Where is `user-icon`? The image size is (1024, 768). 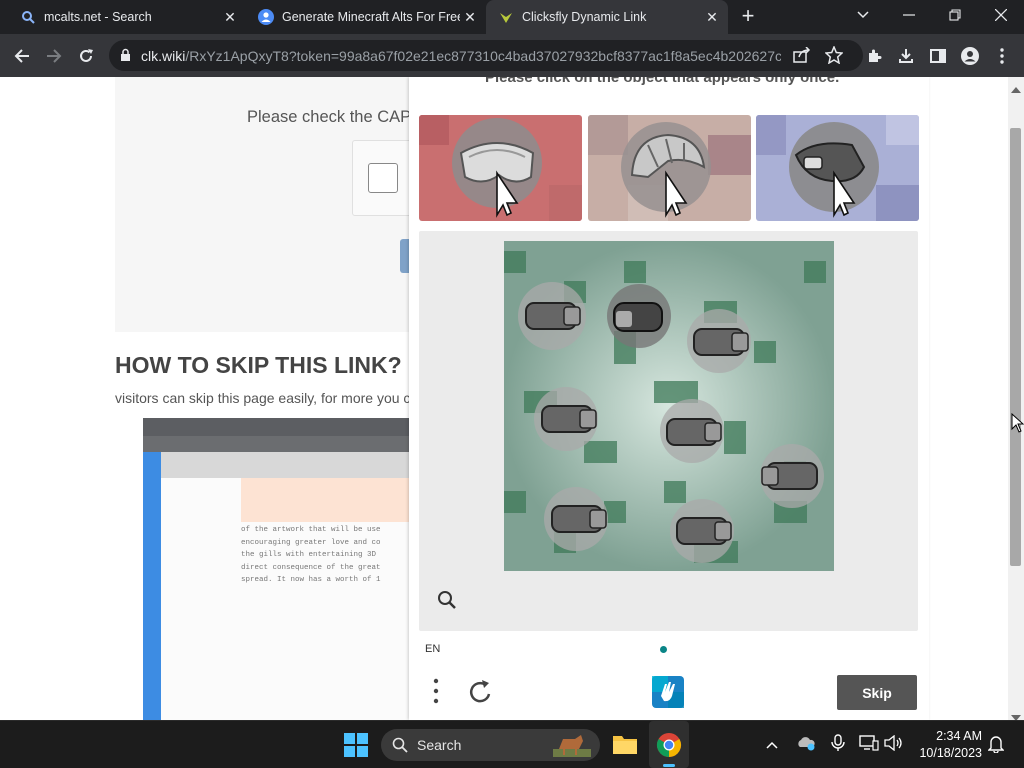 user-icon is located at coordinates (266, 17).